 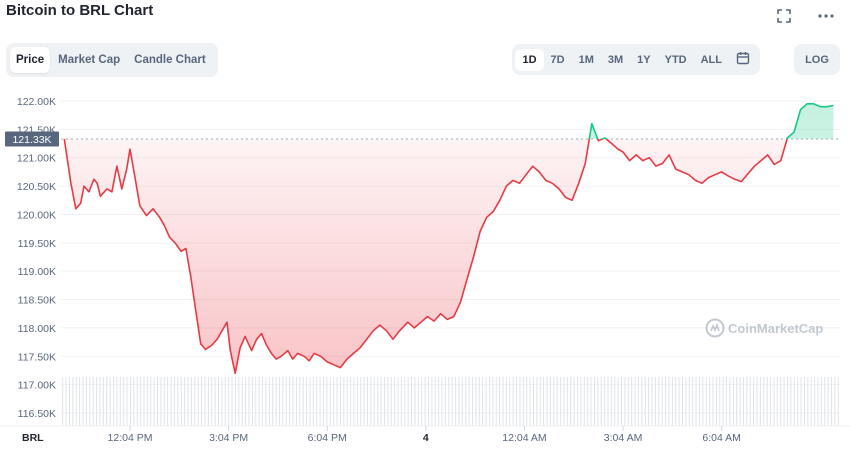 What do you see at coordinates (721, 438) in the screenshot?
I see `x-tick-label: 6:04 AM` at bounding box center [721, 438].